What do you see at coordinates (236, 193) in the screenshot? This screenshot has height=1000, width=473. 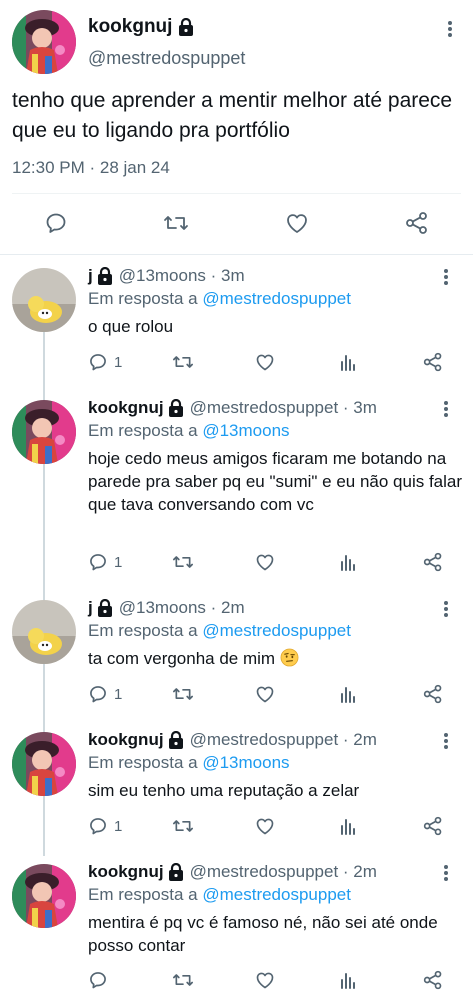 I see `divider` at bounding box center [236, 193].